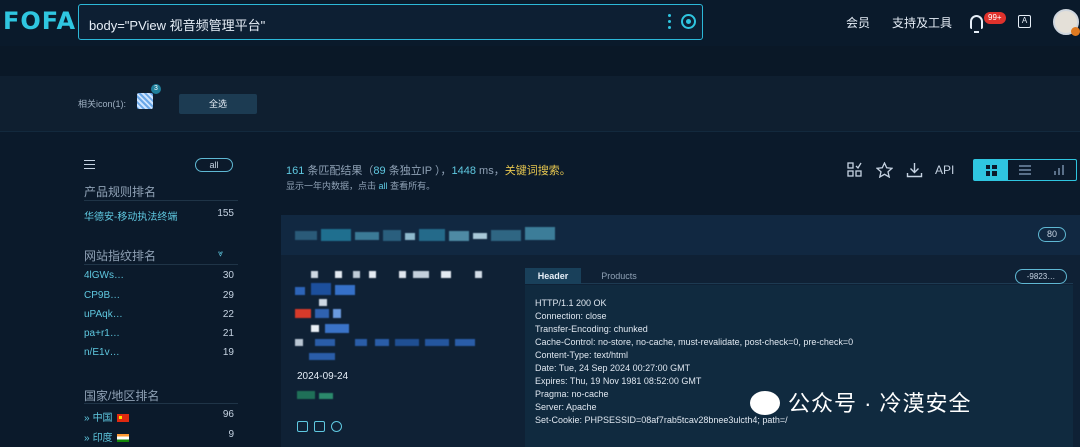  Describe the element at coordinates (680, 235) in the screenshot. I see `card-header: 80` at that location.